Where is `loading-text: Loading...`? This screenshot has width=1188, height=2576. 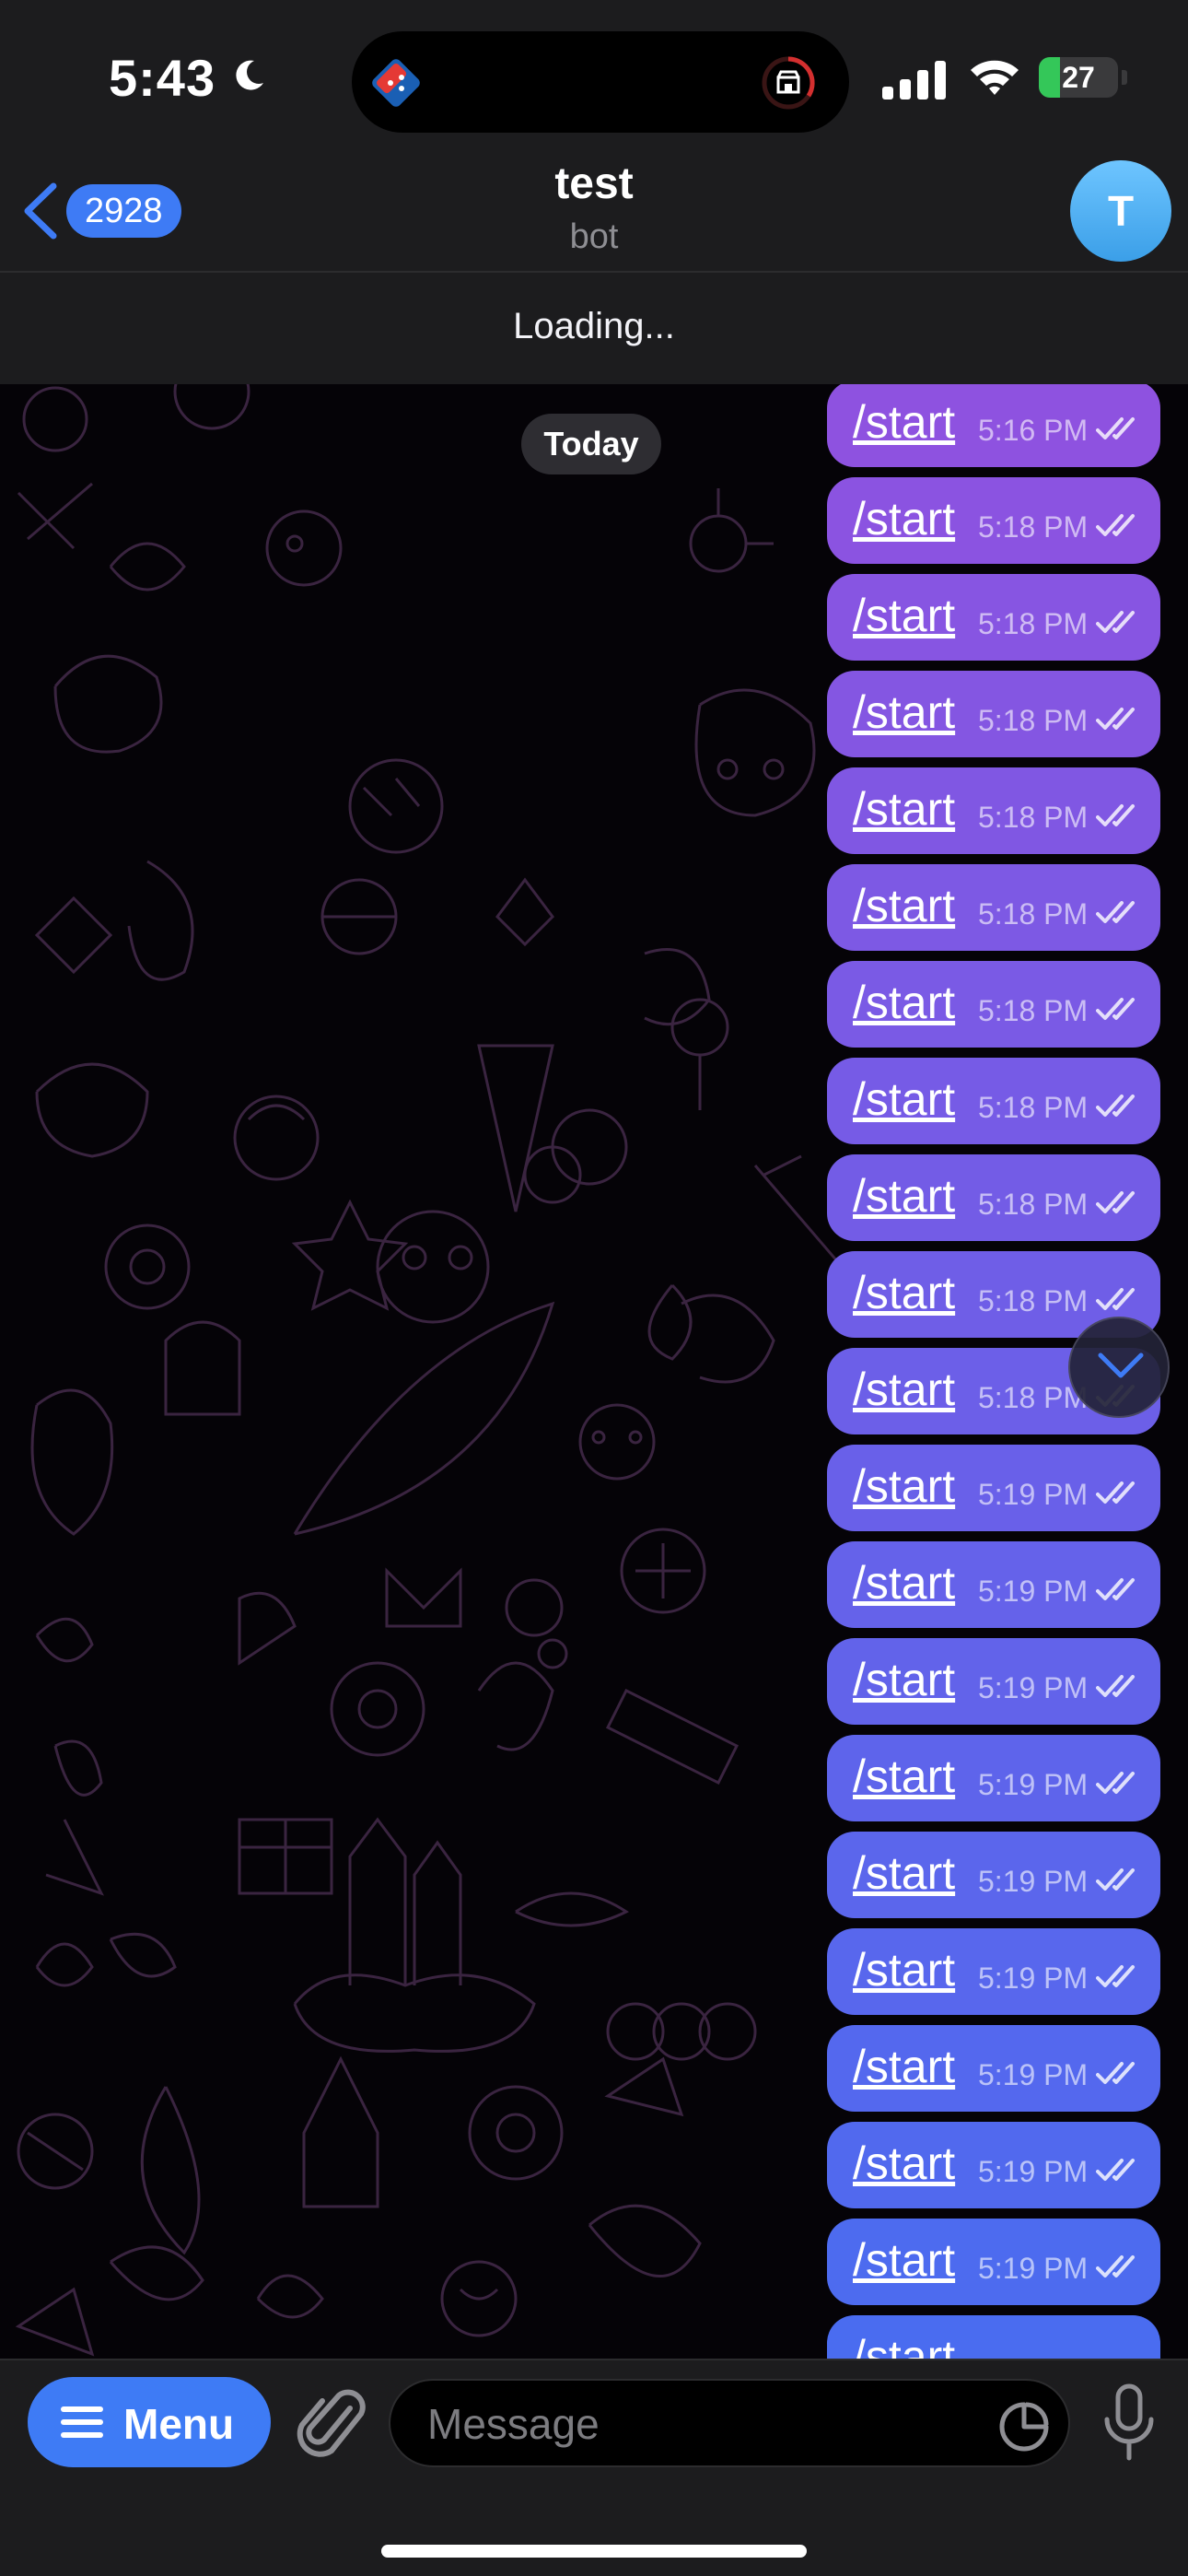 loading-text: Loading... is located at coordinates (594, 326).